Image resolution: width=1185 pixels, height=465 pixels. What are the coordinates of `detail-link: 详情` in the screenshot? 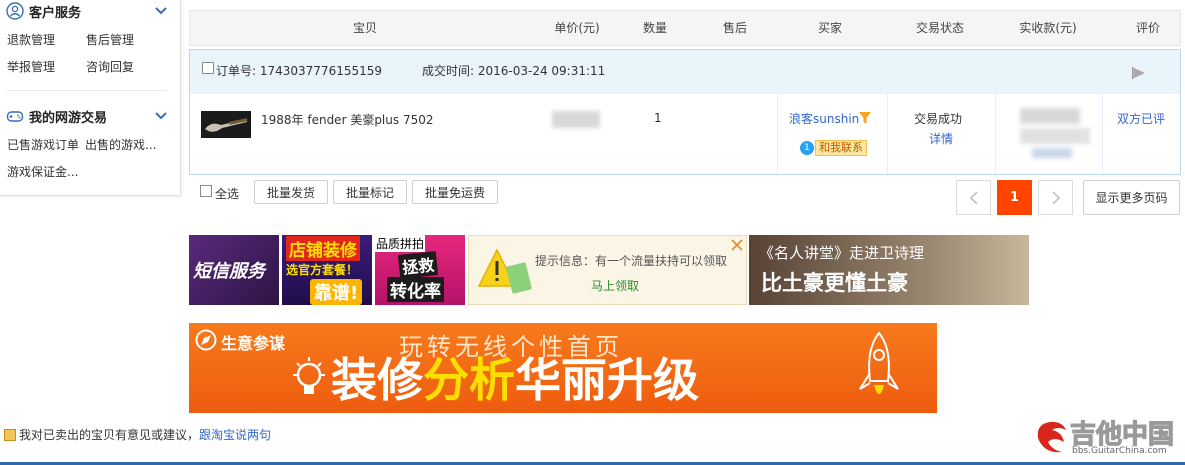 It's located at (941, 138).